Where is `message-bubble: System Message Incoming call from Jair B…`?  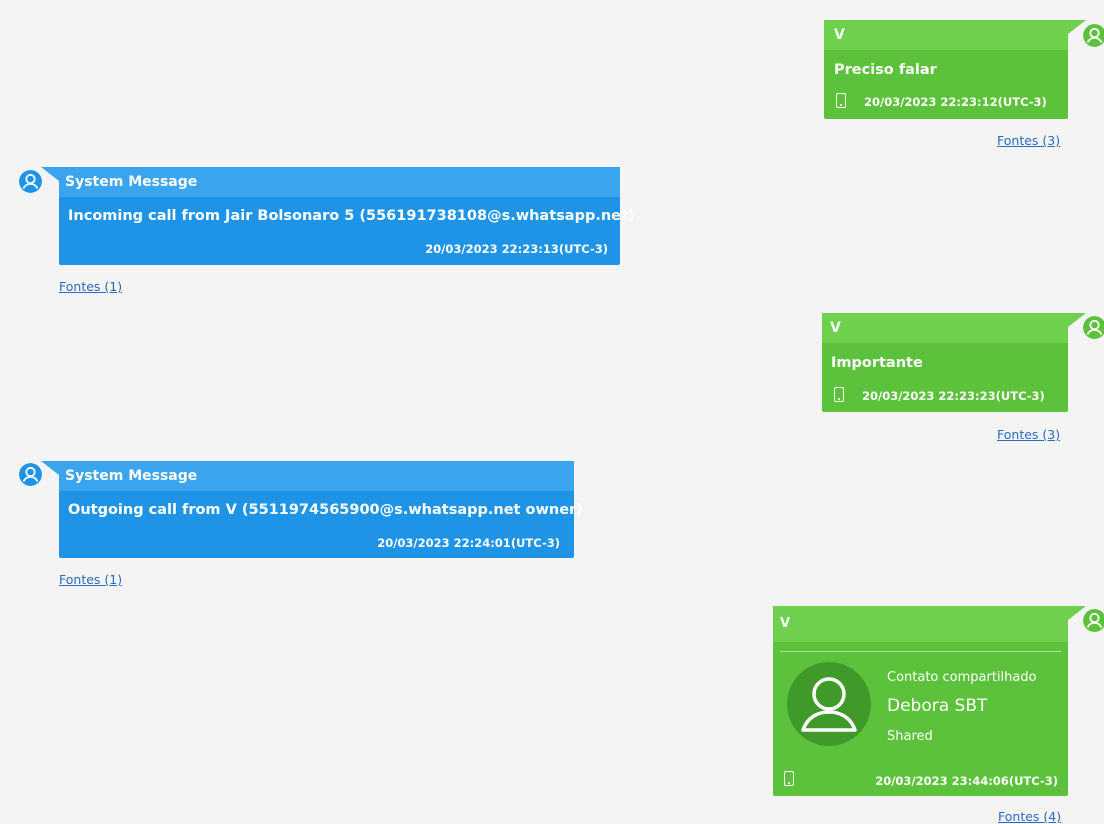 message-bubble: System Message Incoming call from Jair B… is located at coordinates (347, 216).